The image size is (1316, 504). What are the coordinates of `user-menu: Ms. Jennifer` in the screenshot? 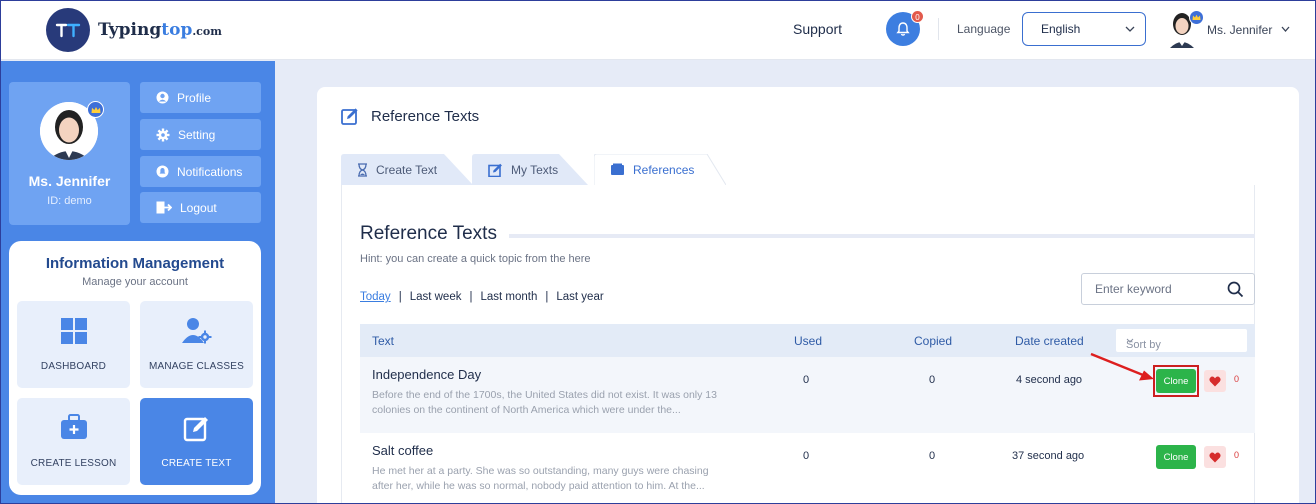 It's located at (1228, 29).